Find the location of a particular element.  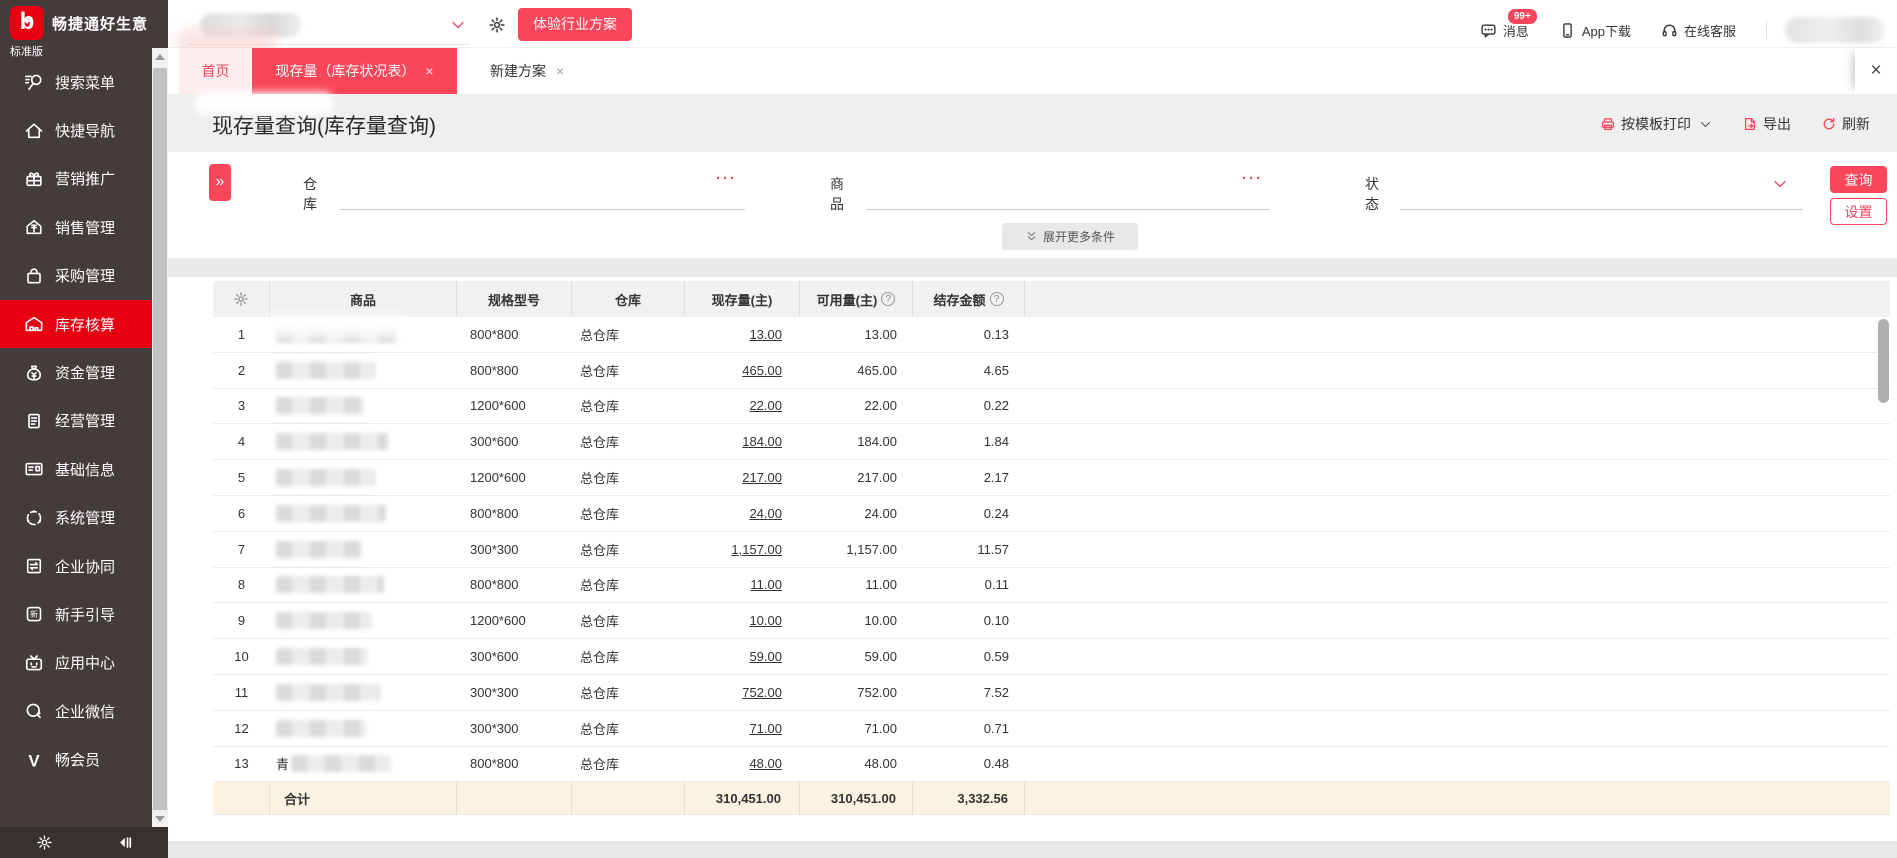

topnav-App下载: App下载 is located at coordinates (1595, 30).